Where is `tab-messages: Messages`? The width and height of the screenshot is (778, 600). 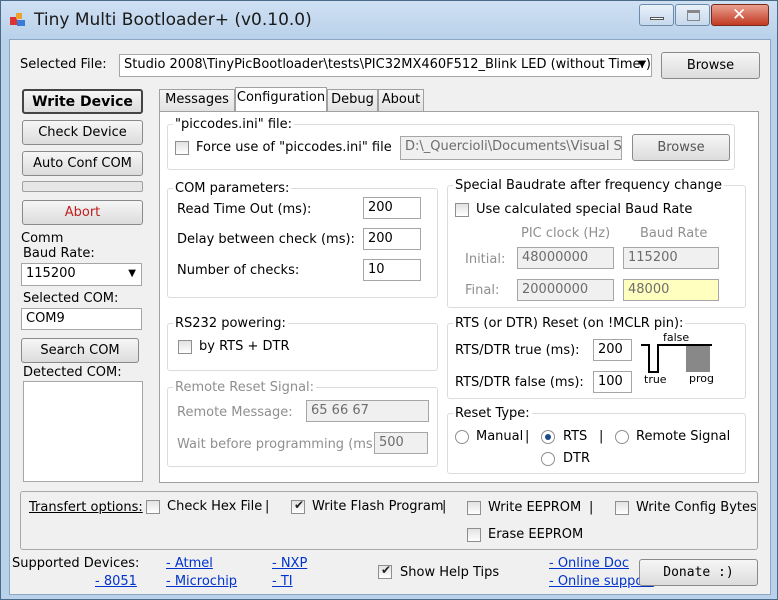
tab-messages: Messages is located at coordinates (197, 100).